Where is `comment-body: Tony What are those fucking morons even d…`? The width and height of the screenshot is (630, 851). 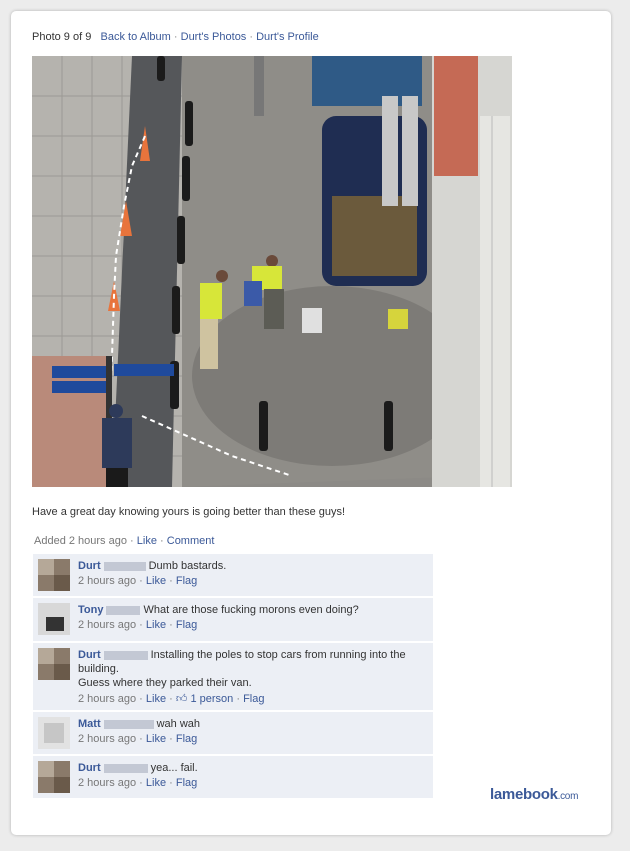
comment-body: Tony What are those fucking morons even d… is located at coordinates (252, 610).